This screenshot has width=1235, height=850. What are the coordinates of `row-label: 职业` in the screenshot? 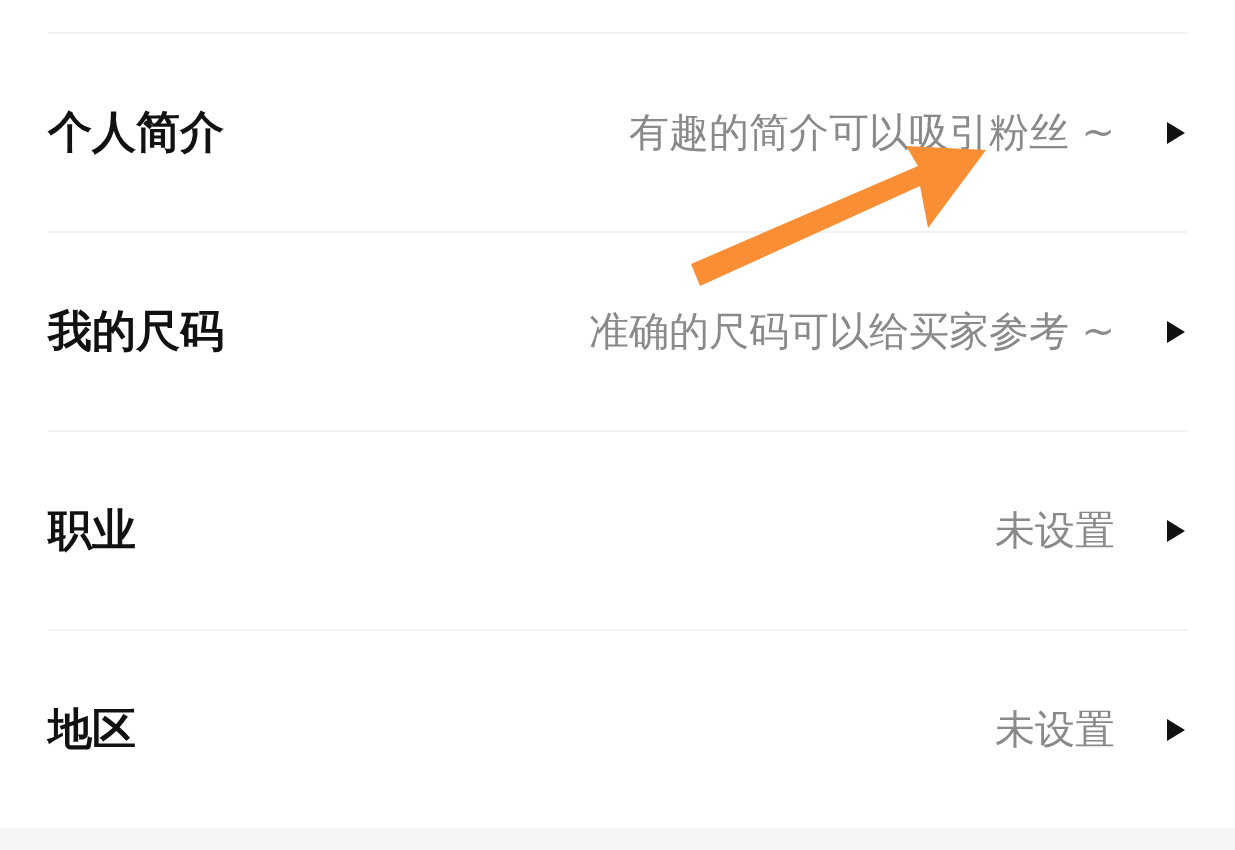 It's located at (92, 530).